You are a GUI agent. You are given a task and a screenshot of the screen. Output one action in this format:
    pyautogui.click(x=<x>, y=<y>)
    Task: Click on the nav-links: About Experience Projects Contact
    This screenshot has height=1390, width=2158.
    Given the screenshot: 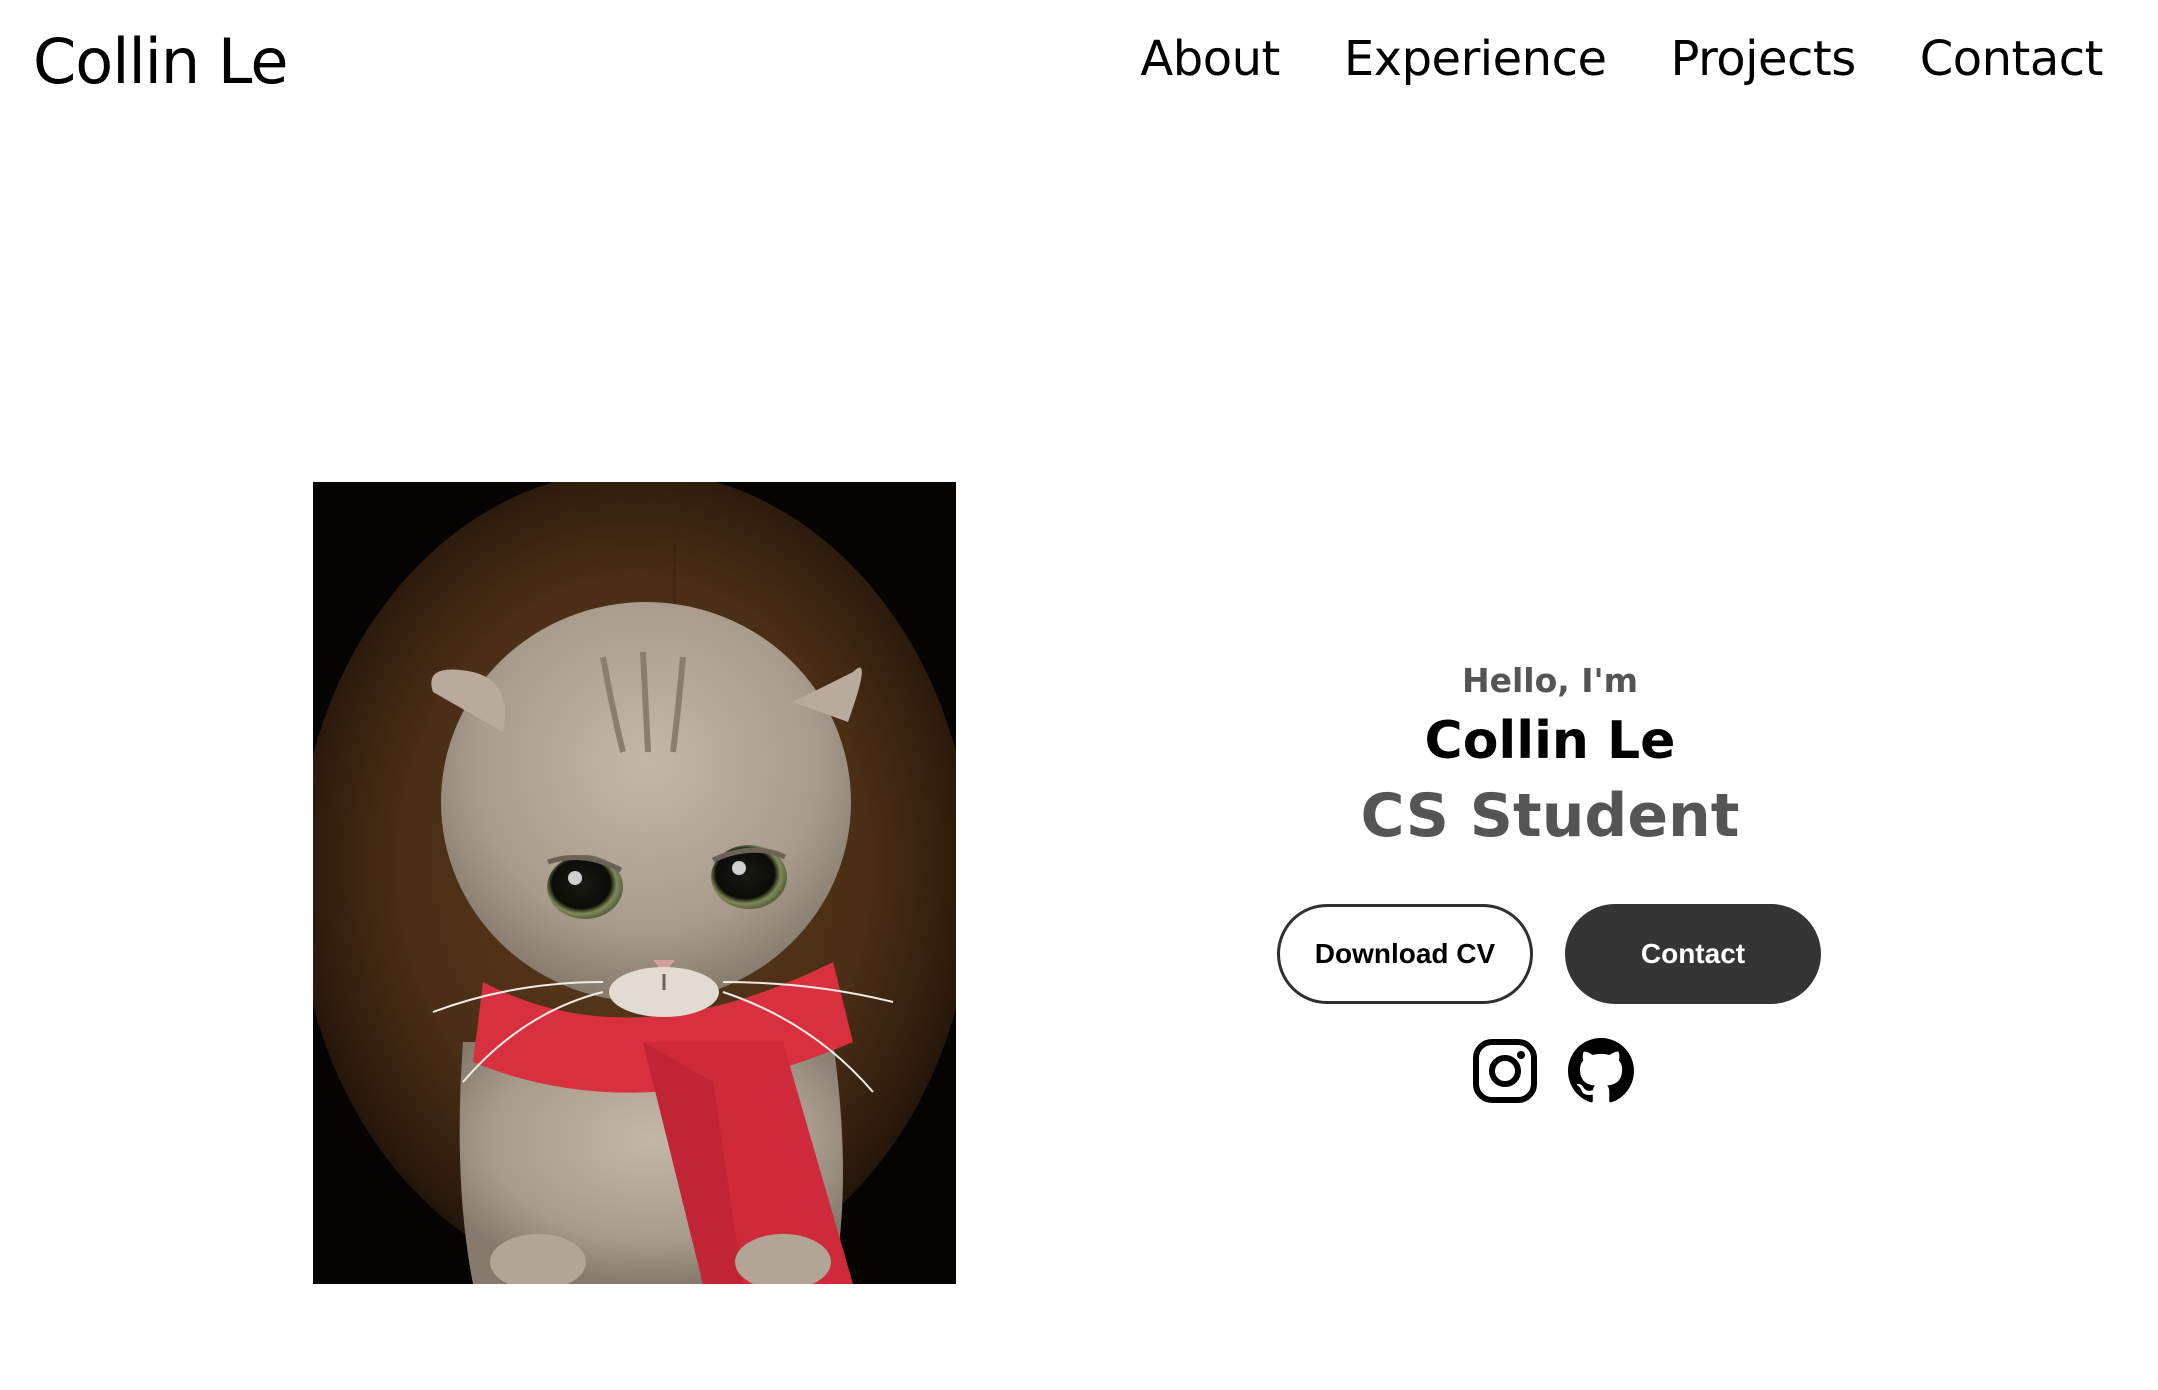 What is the action you would take?
    pyautogui.click(x=1621, y=59)
    